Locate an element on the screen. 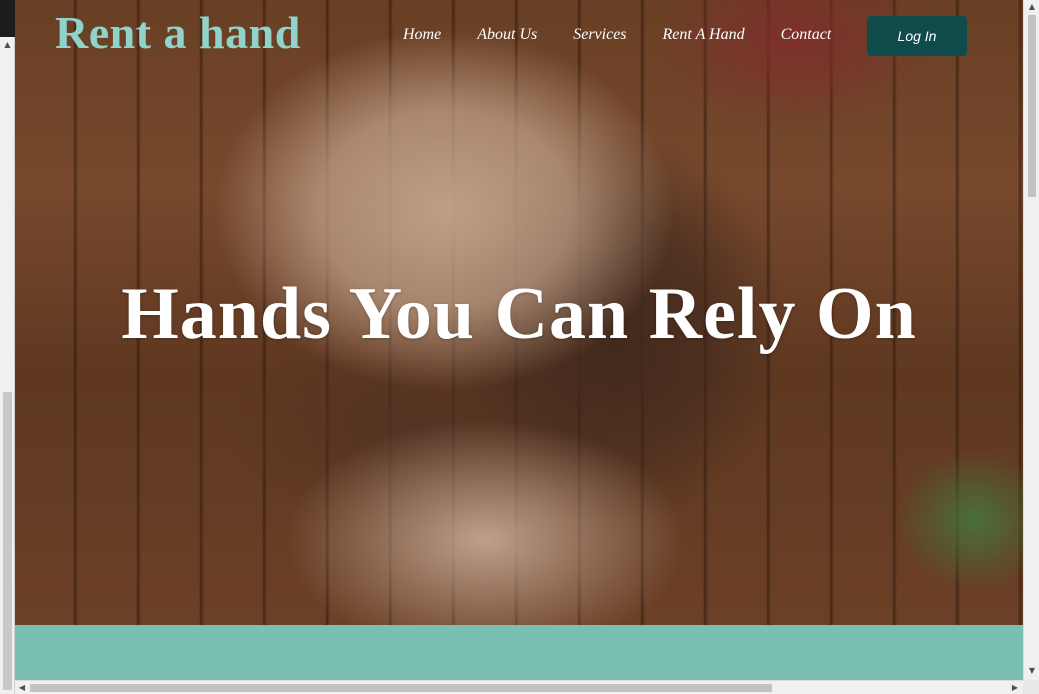 Image resolution: width=1039 pixels, height=694 pixels. host-scroll-up-icon: ▲ is located at coordinates (7, 44).